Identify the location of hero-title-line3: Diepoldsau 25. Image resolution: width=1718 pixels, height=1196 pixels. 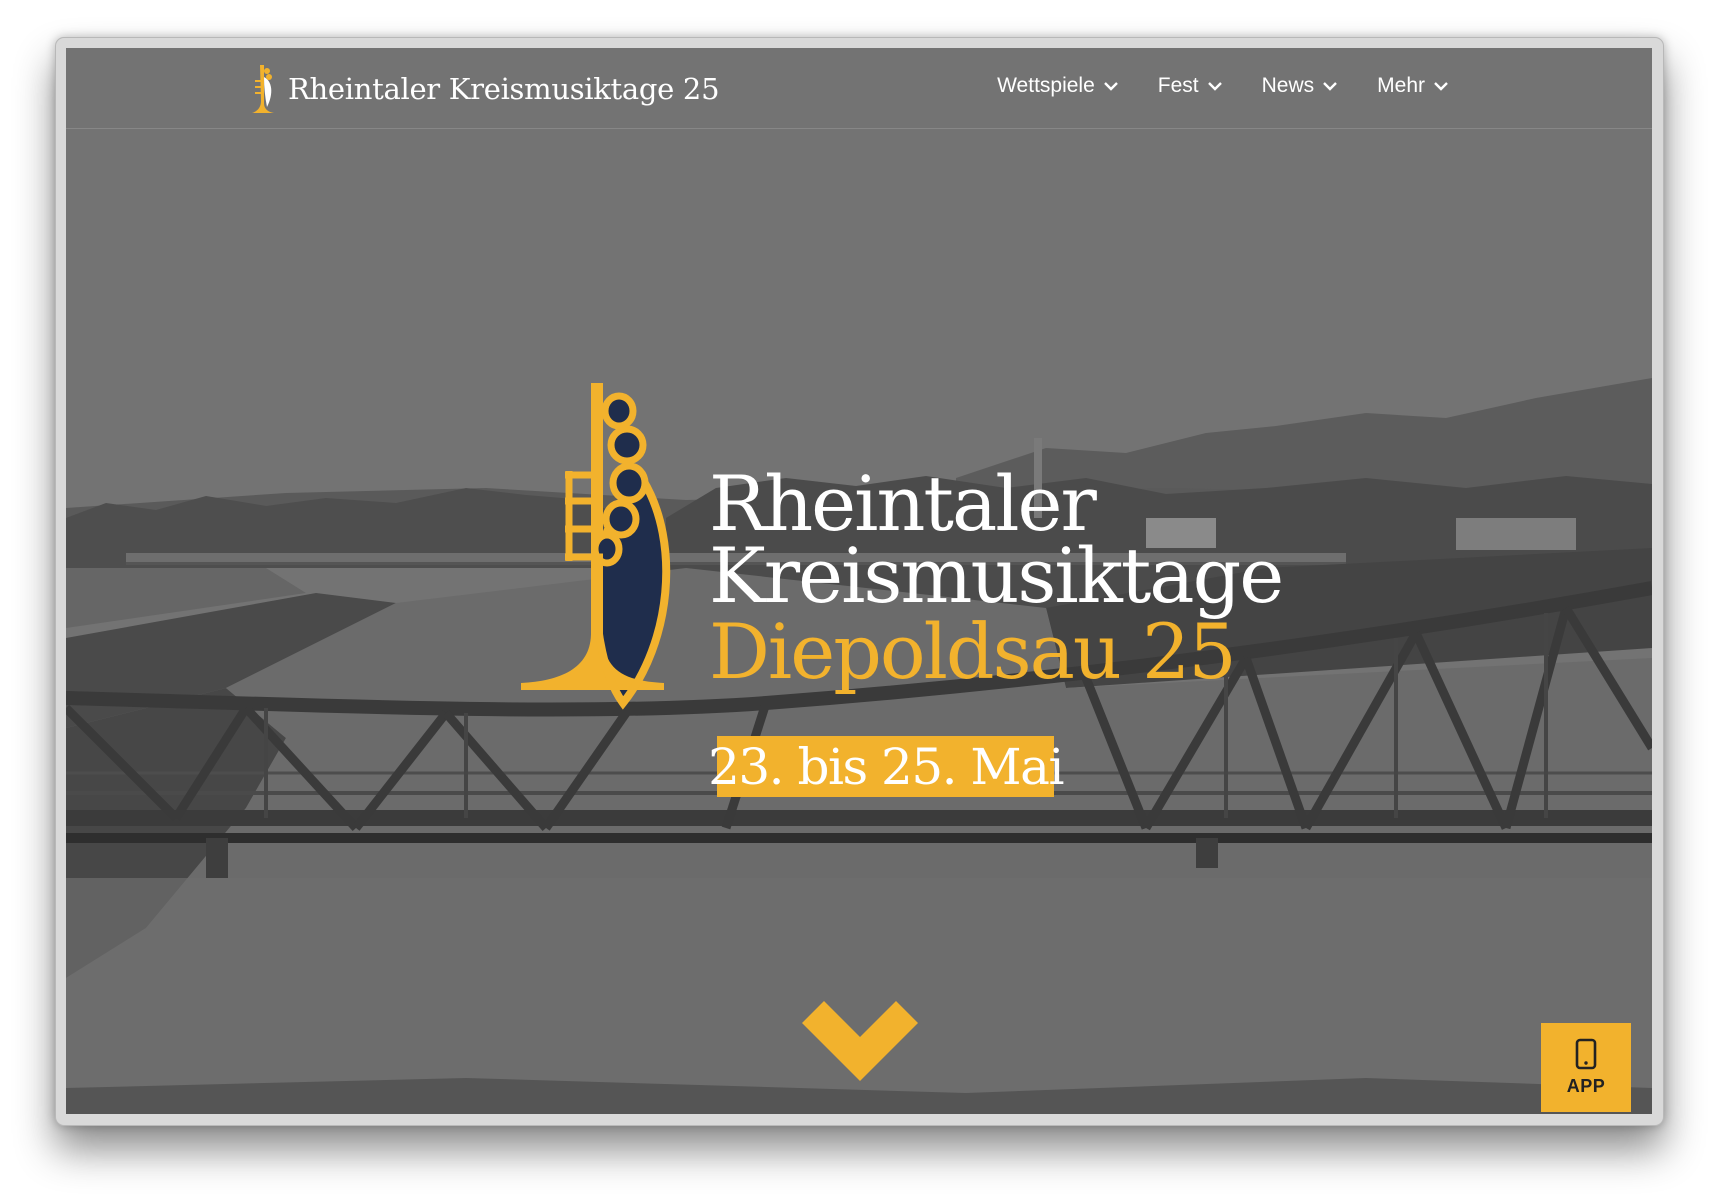
(973, 651).